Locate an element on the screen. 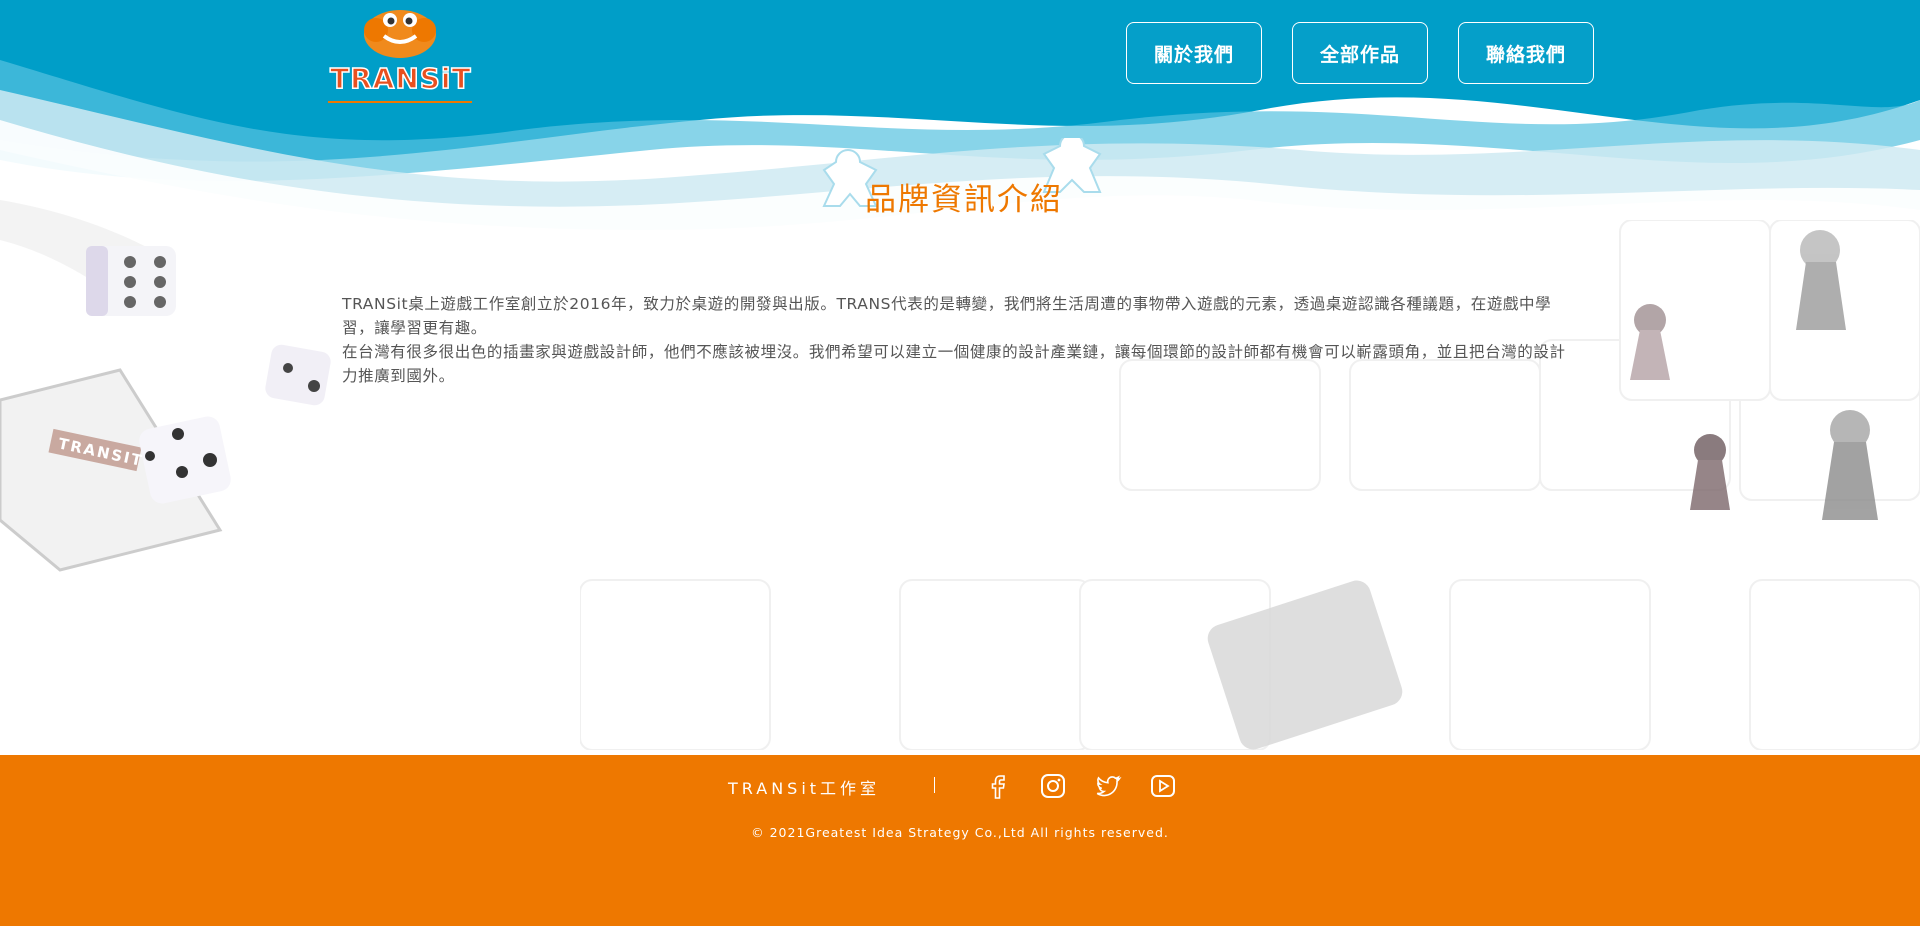  youtube-icon is located at coordinates (1163, 786).